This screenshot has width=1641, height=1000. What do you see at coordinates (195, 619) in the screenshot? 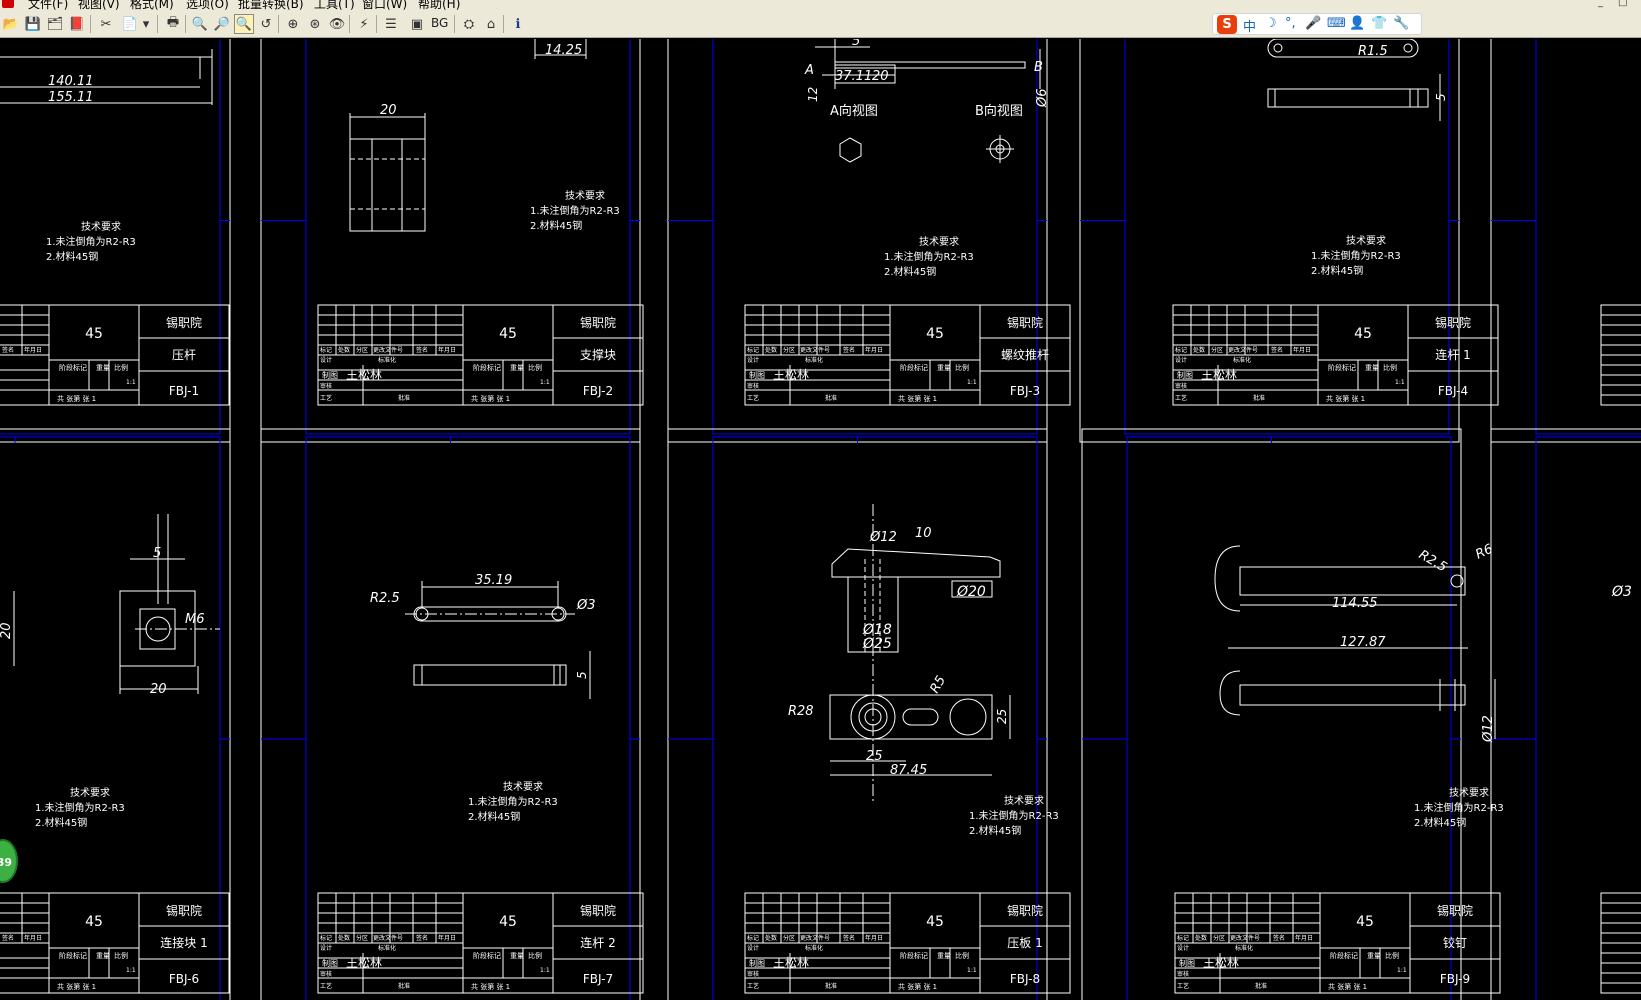
I see `dim-m6: M6` at bounding box center [195, 619].